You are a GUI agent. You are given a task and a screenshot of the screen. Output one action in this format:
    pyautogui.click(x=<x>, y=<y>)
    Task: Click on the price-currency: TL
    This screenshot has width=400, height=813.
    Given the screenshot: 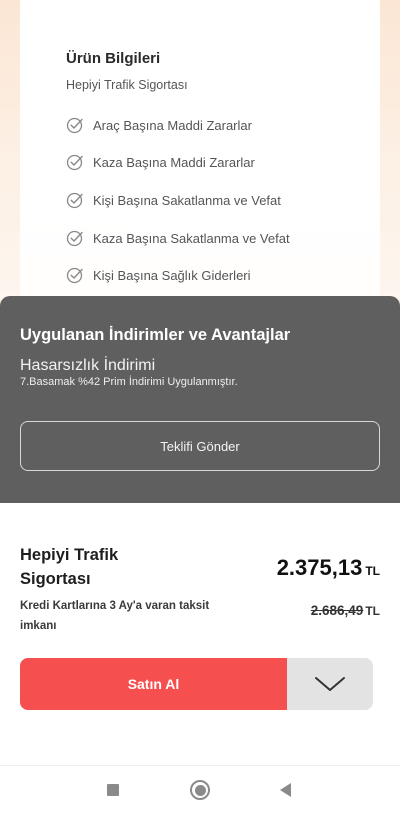 What is the action you would take?
    pyautogui.click(x=372, y=571)
    